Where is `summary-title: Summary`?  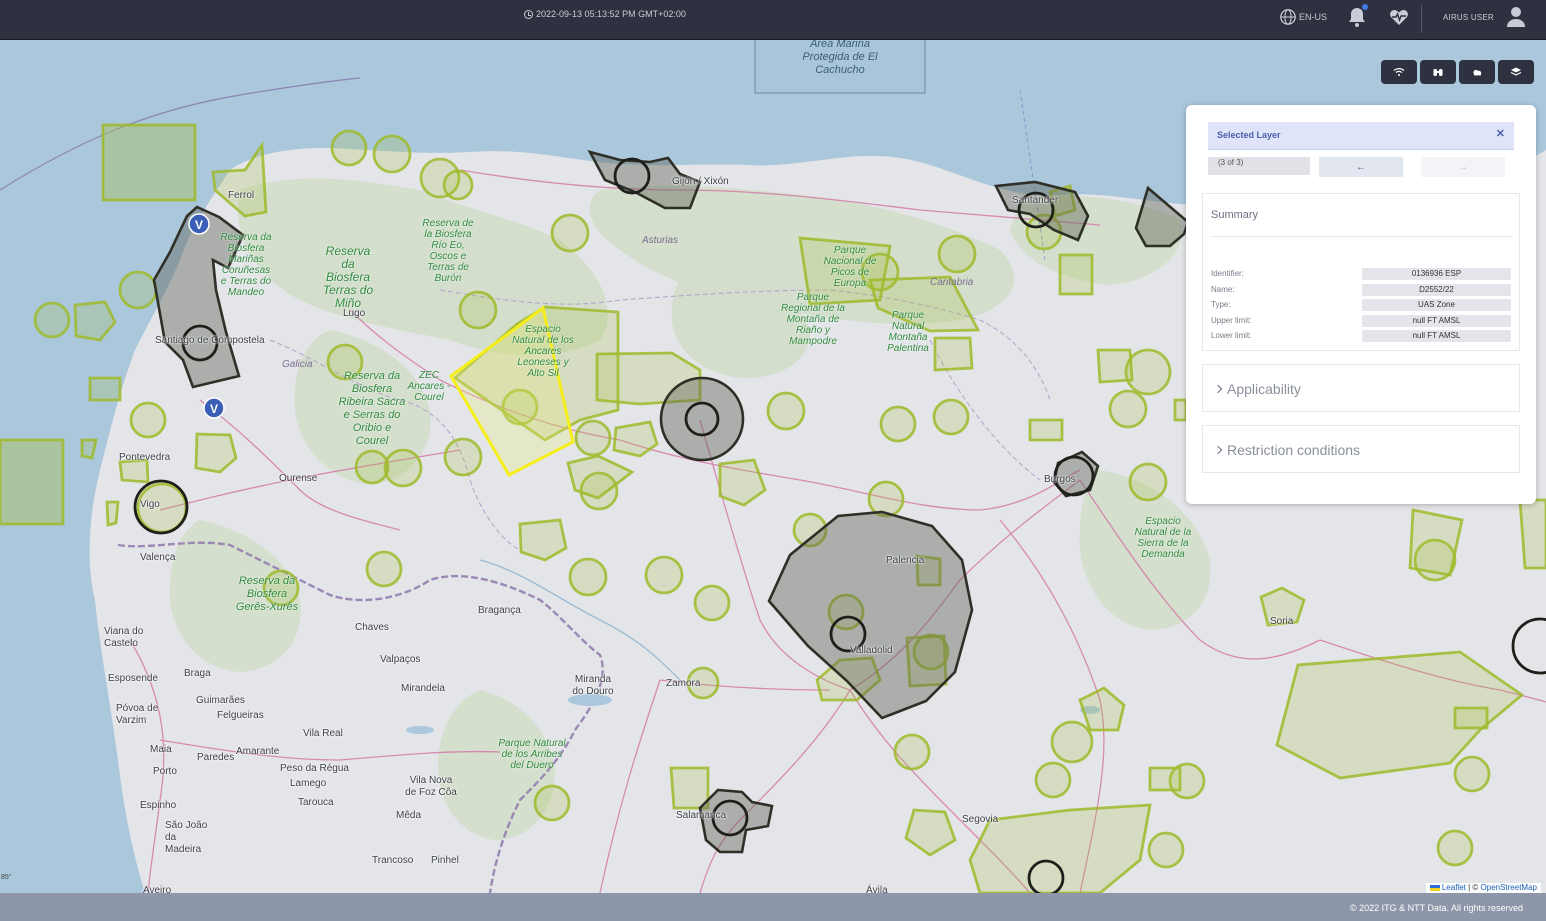
summary-title: Summary is located at coordinates (1235, 215).